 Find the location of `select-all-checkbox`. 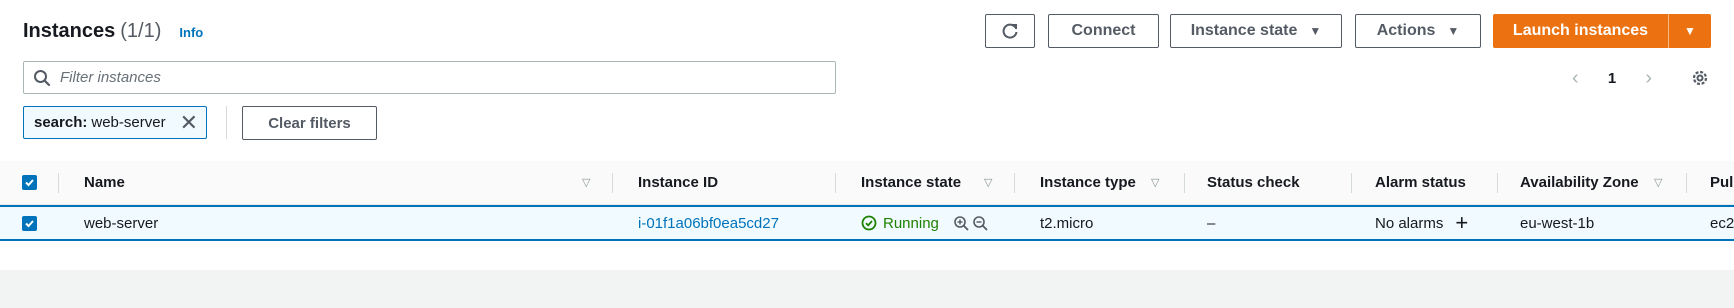

select-all-checkbox is located at coordinates (29, 182).